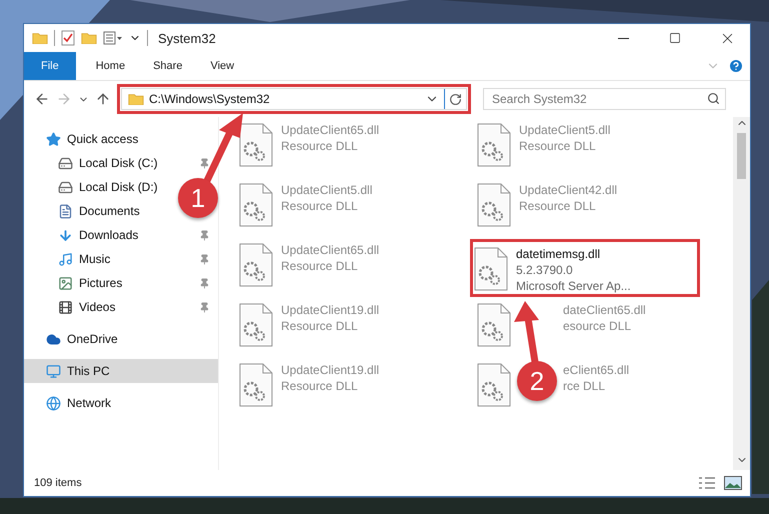  I want to click on file-detail: 5.2.3790.0, so click(545, 270).